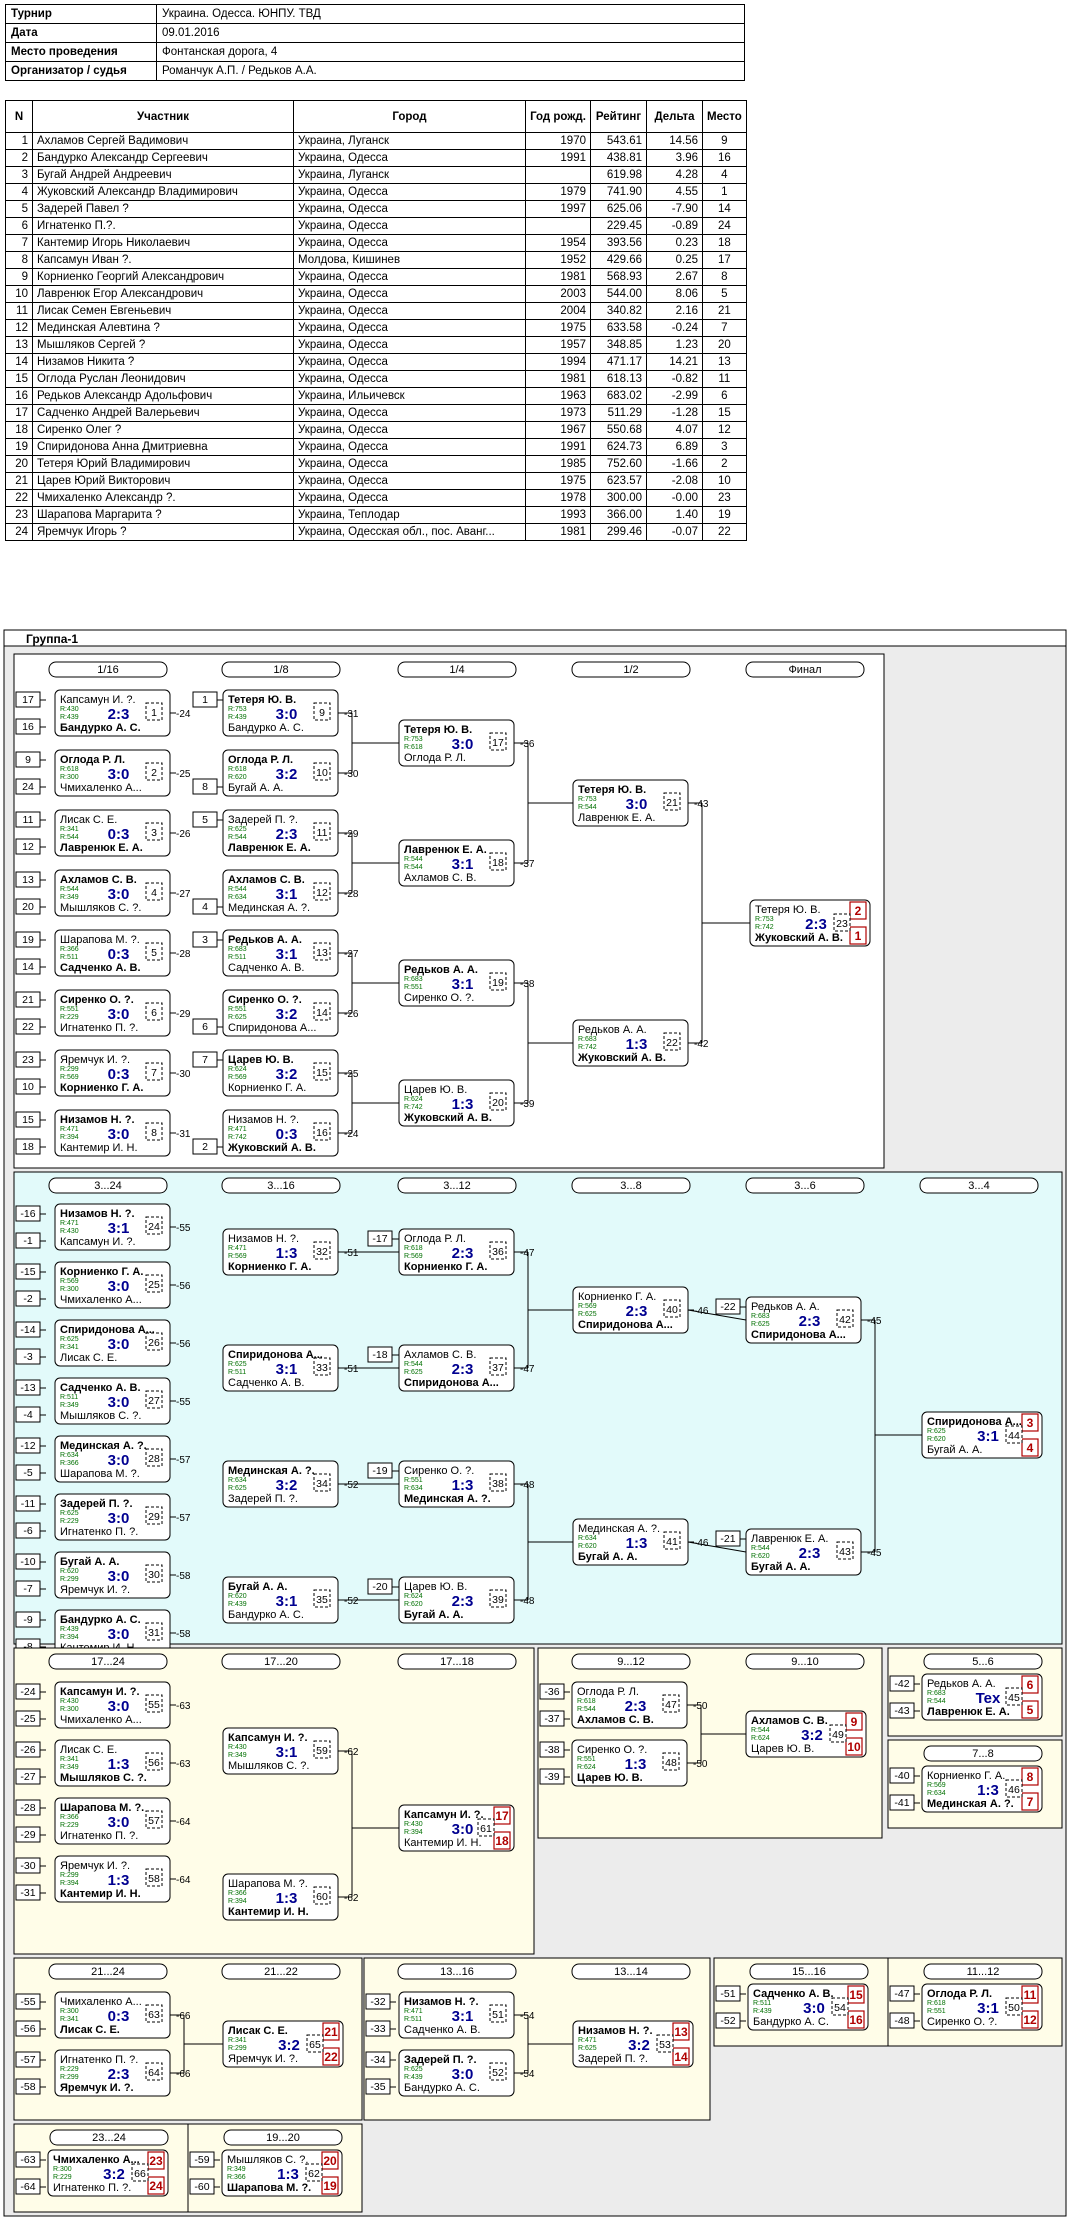 The image size is (1070, 2220). I want to click on player-name: Мединская А. ?., so click(970, 1804).